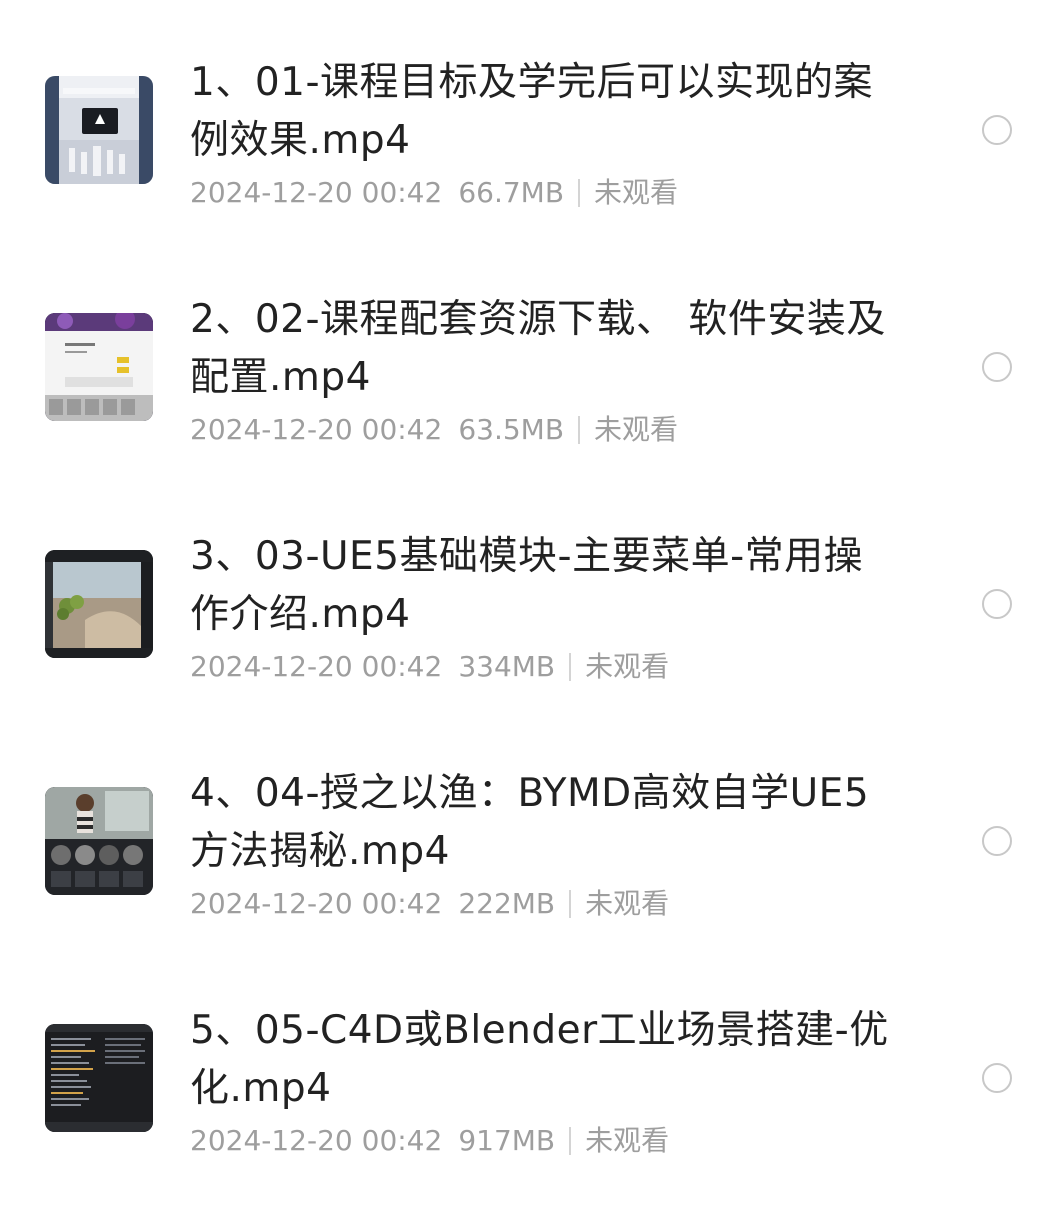  I want to click on file-title: 3、03-UE5基础模块-主要菜单-常用操作介绍.mp4, so click(527, 585).